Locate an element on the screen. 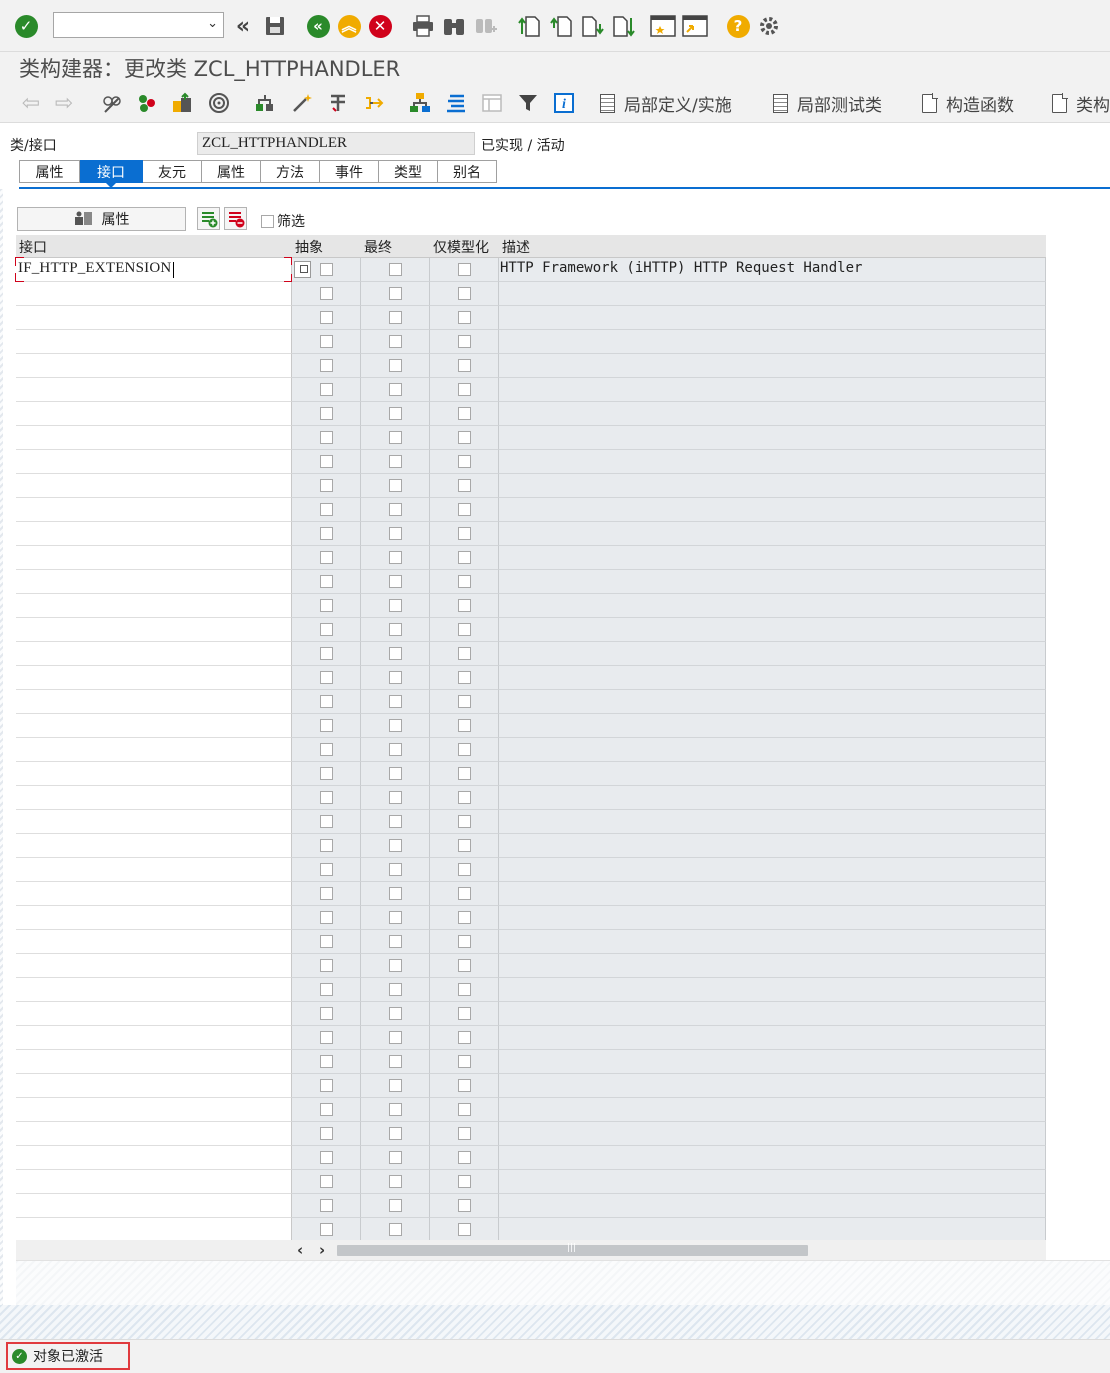  list-icon is located at coordinates (456, 103).